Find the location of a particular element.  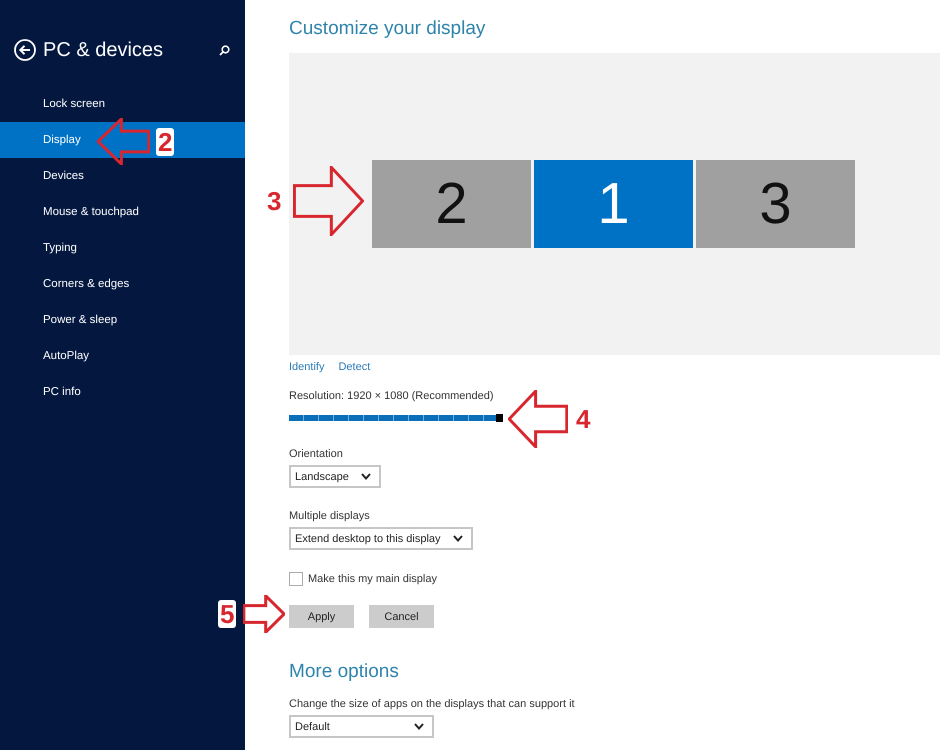

sidebar-title: PC & devices is located at coordinates (103, 50).